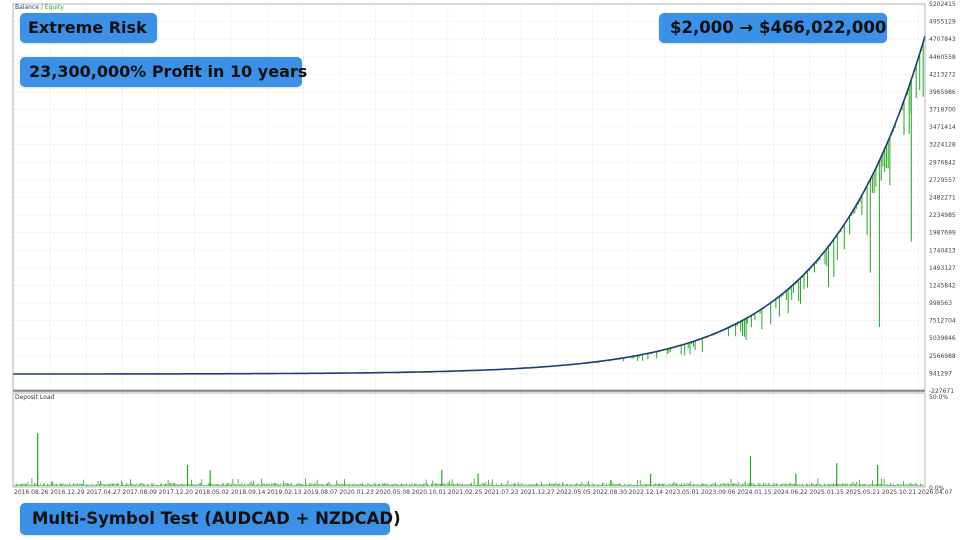 The width and height of the screenshot is (960, 540). What do you see at coordinates (942, 215) in the screenshot?
I see `y-tick-label: 2234985` at bounding box center [942, 215].